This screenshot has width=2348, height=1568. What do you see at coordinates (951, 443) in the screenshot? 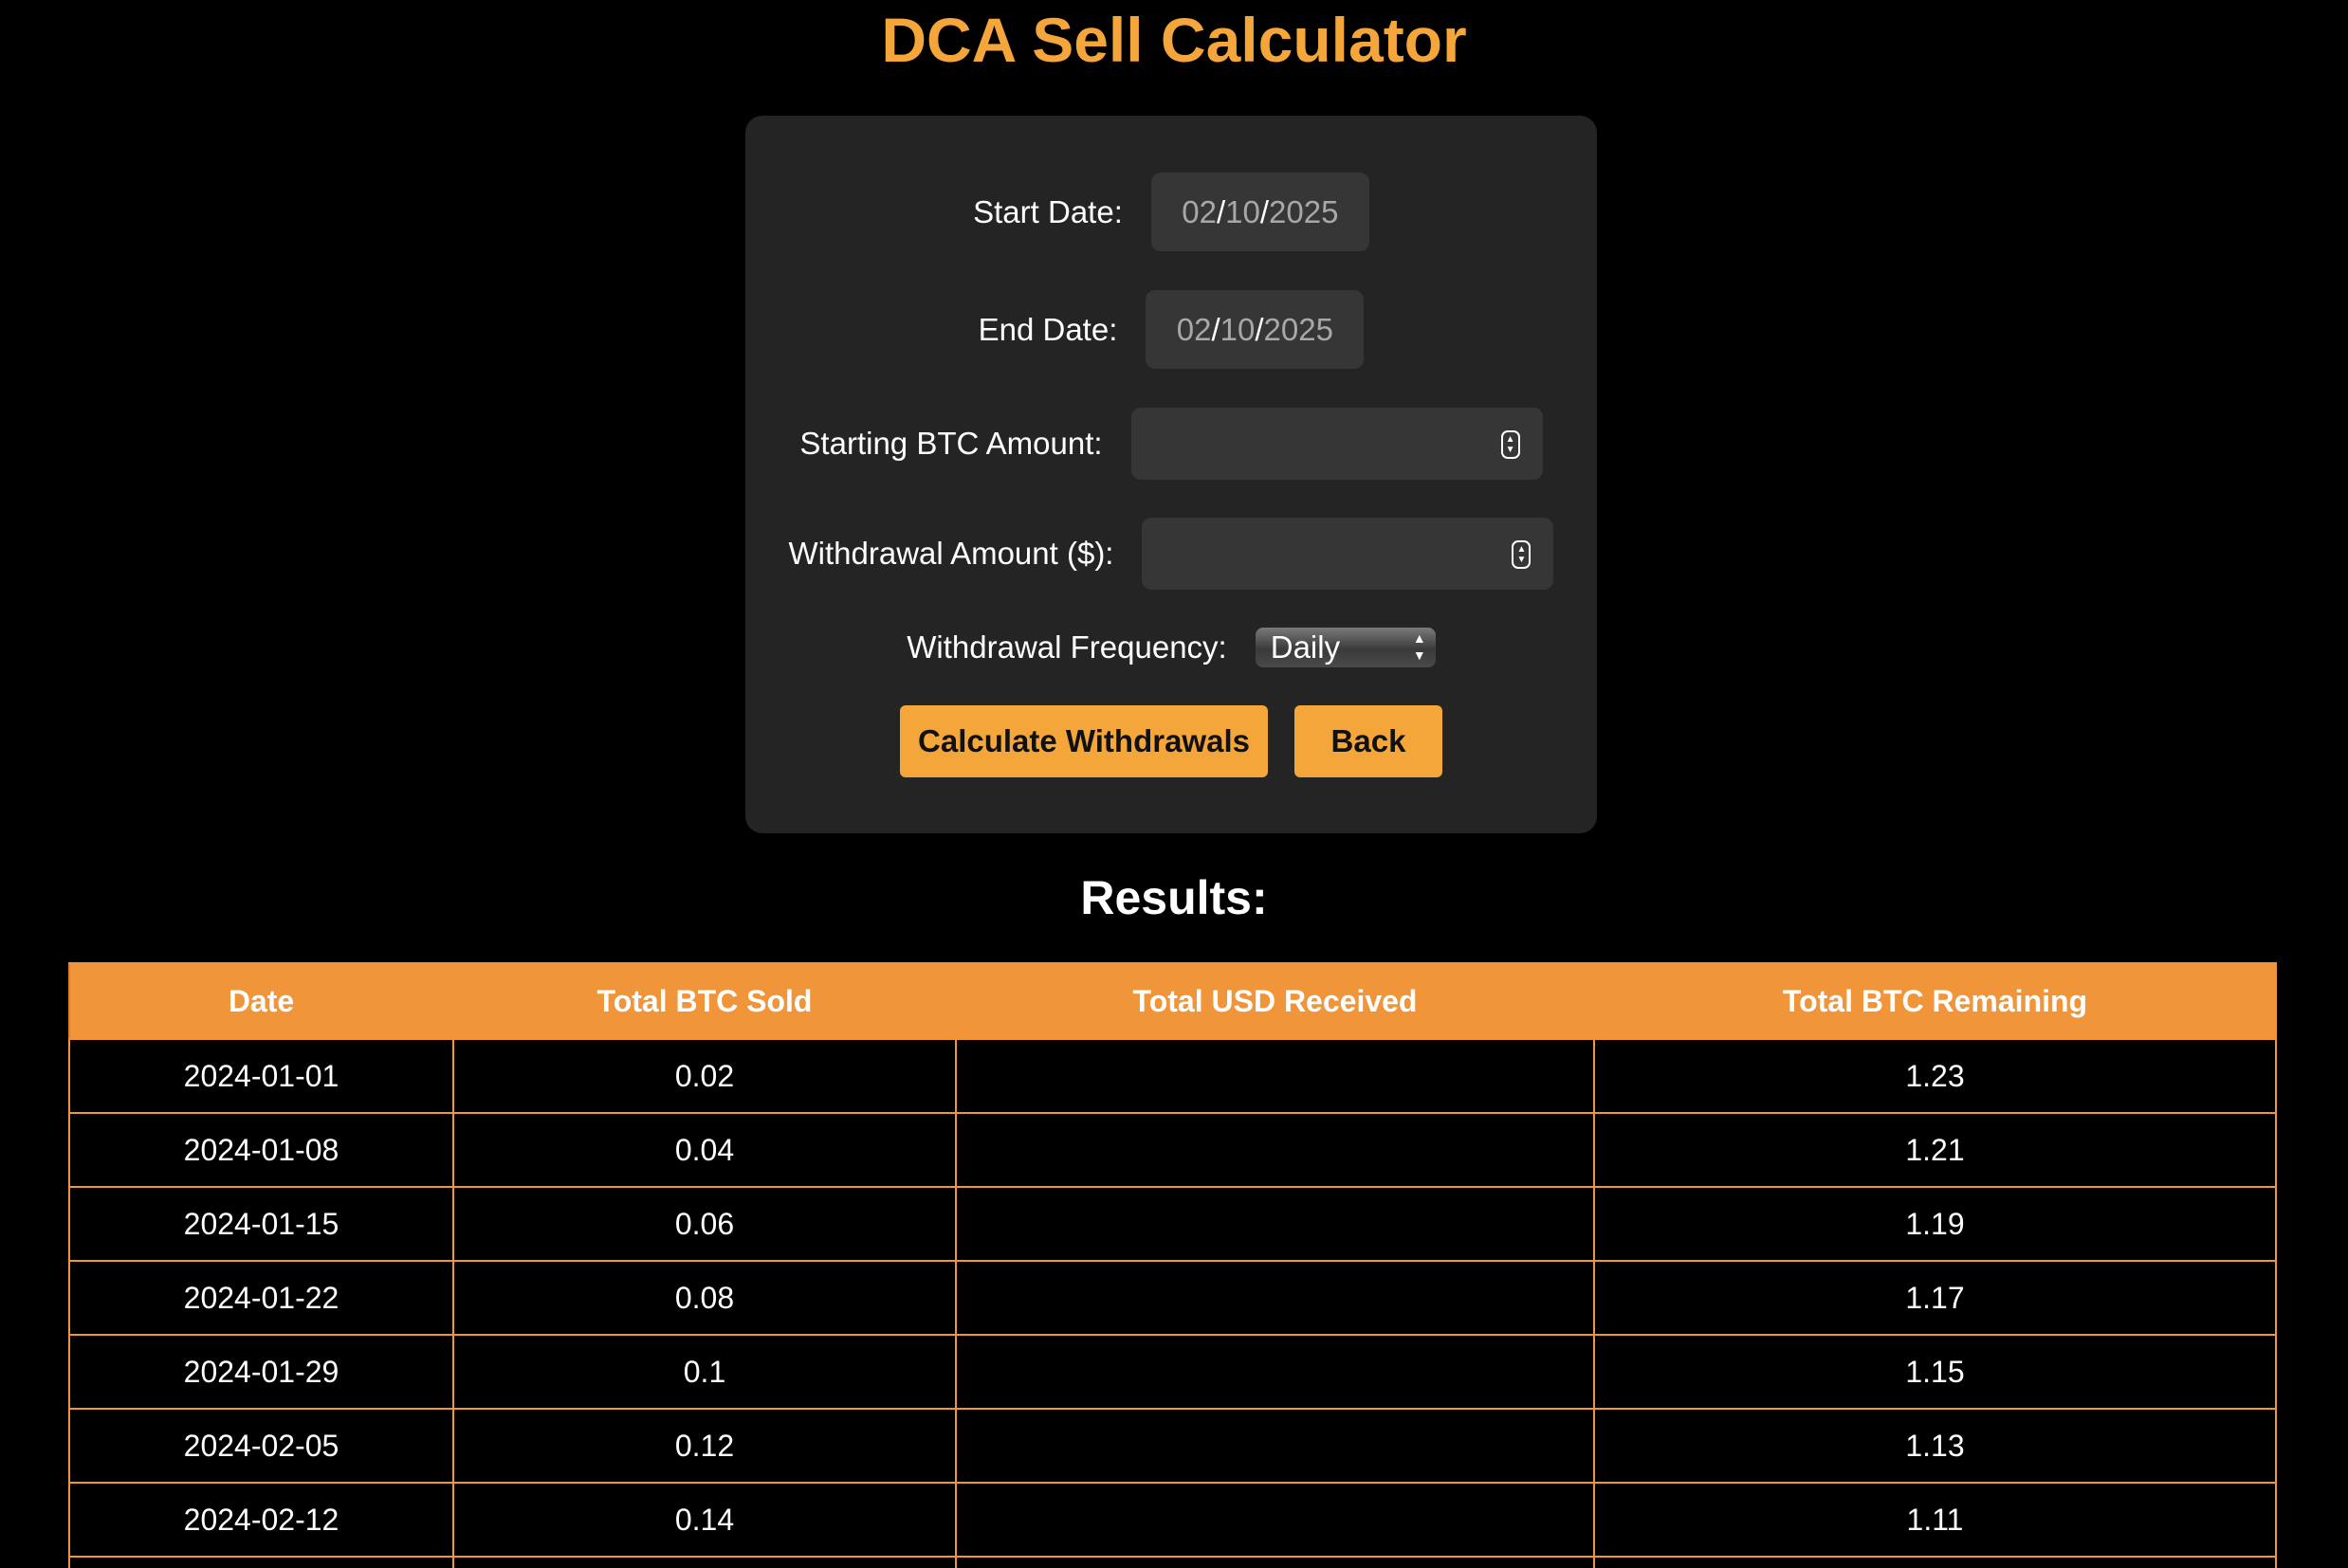
I see `starting-btc-label: Starting BTC Amount:` at bounding box center [951, 443].